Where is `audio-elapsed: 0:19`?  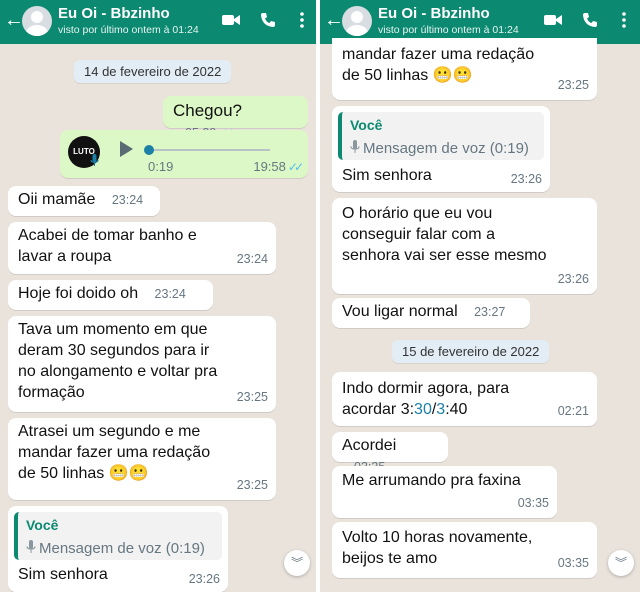
audio-elapsed: 0:19 is located at coordinates (161, 166).